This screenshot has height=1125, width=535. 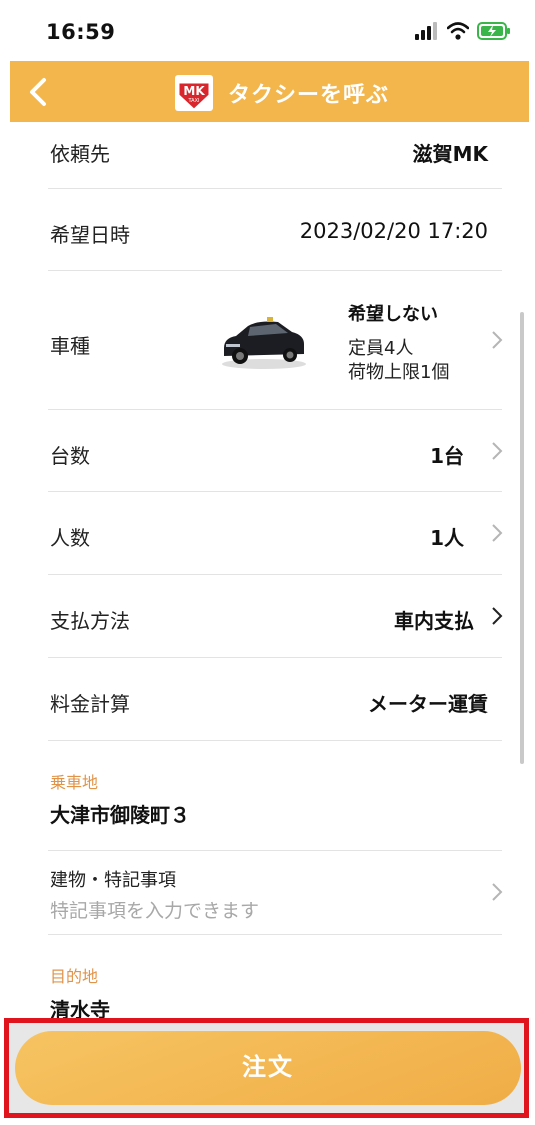 What do you see at coordinates (70, 346) in the screenshot?
I see `car-type-label: 車種` at bounding box center [70, 346].